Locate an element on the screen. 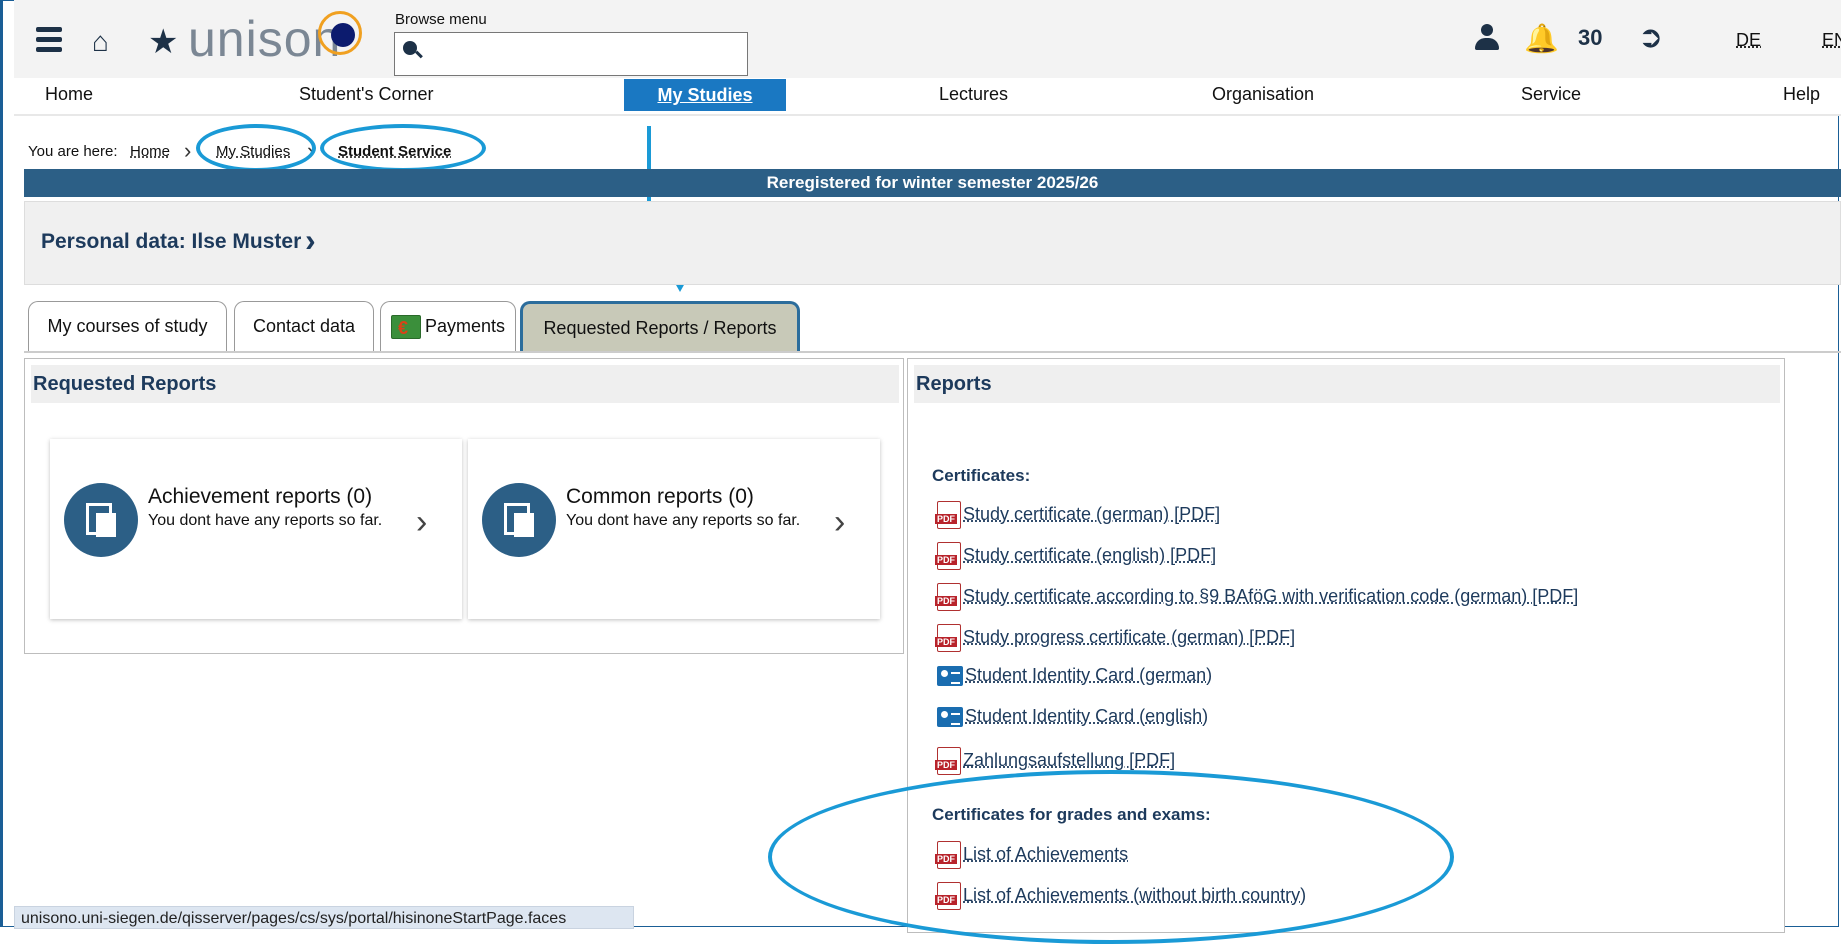 The width and height of the screenshot is (1841, 944). student-id-card-english-link: Student Identity Card (english) is located at coordinates (1072, 721).